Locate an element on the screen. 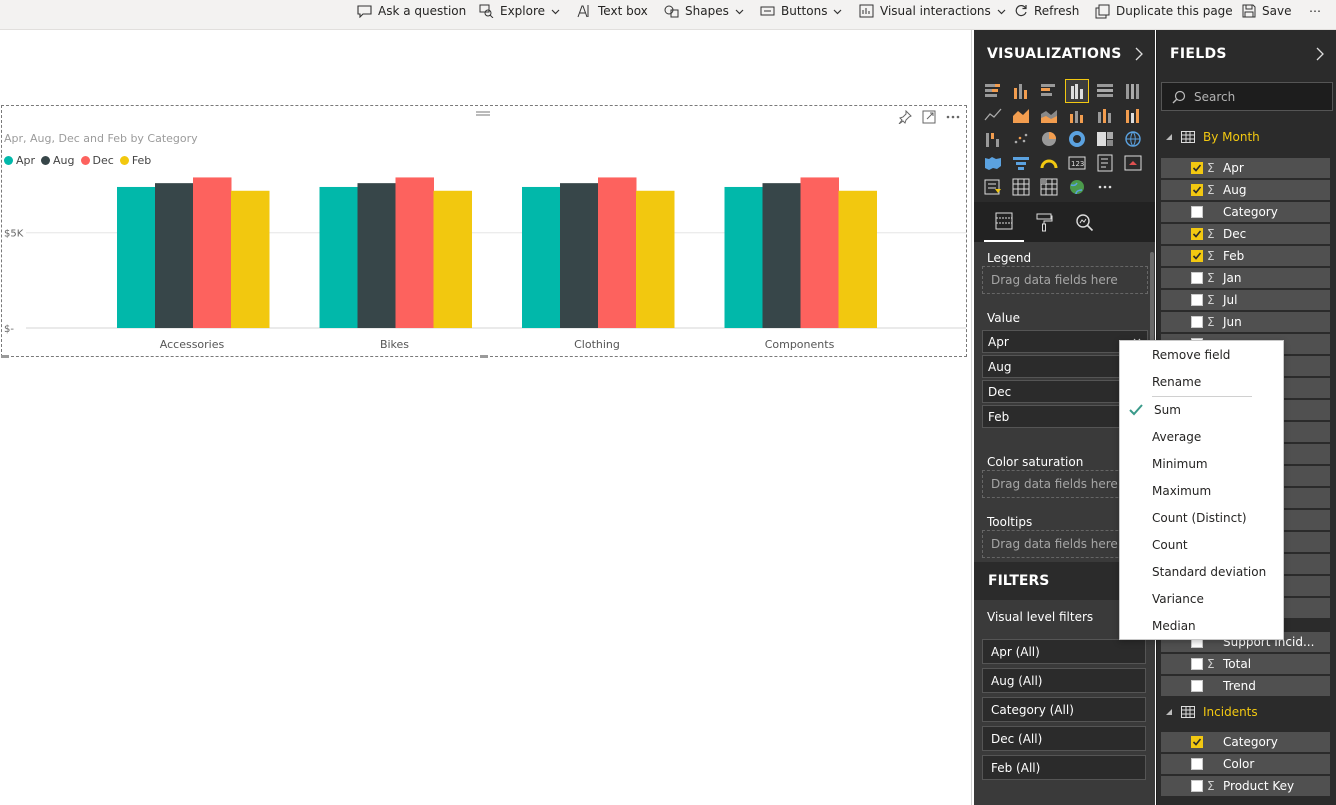 The height and width of the screenshot is (805, 1336). filter-category: Category (All) is located at coordinates (1064, 709).